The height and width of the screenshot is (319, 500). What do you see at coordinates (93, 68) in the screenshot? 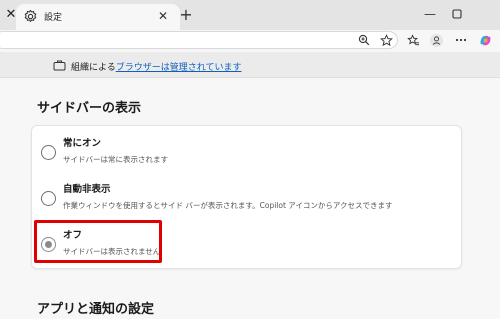
I see `managed-banner-prefix: 組織による` at bounding box center [93, 68].